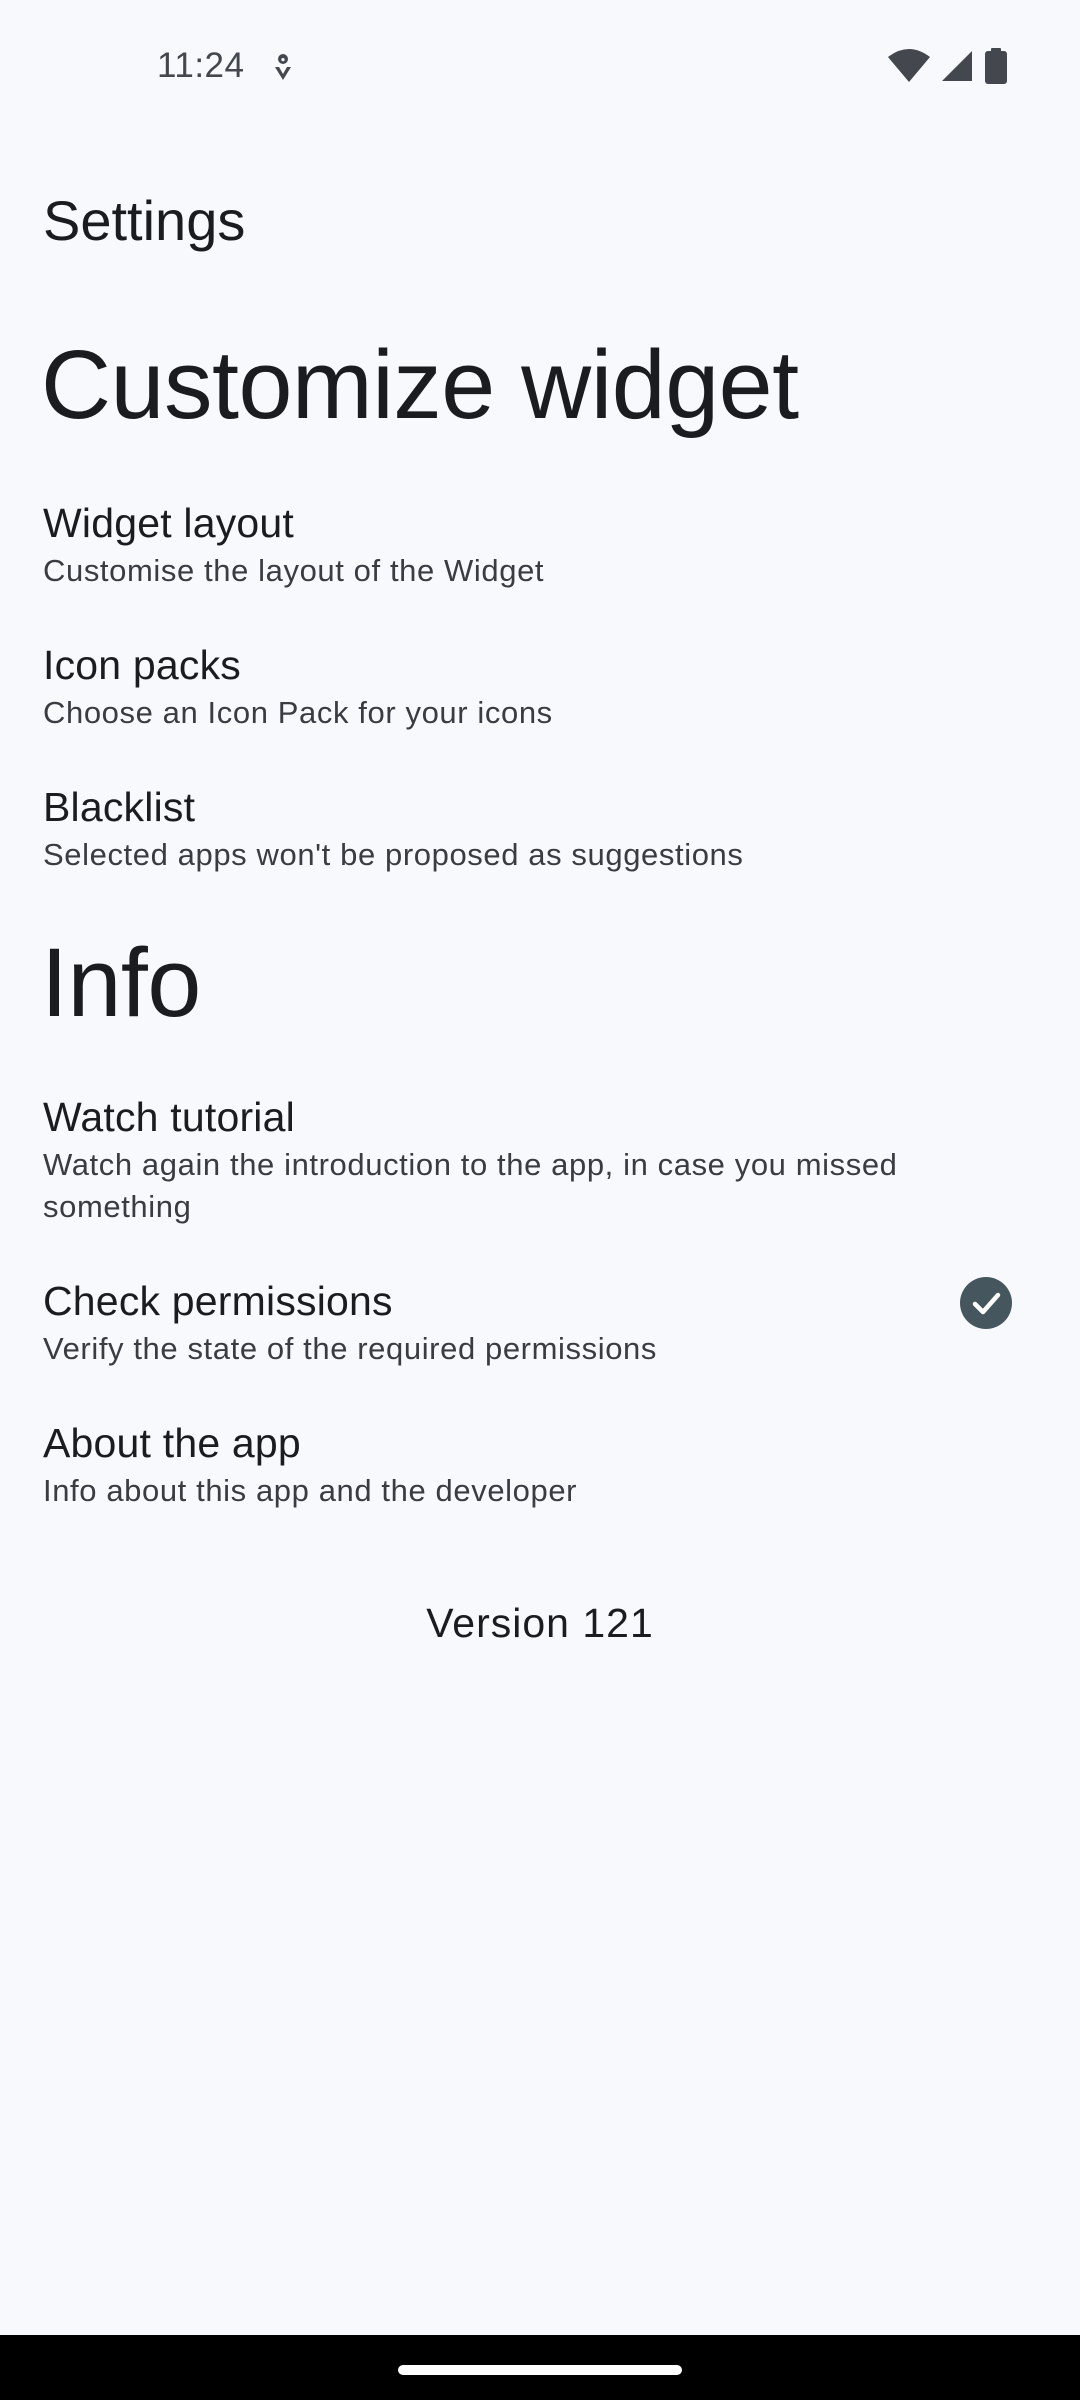 The height and width of the screenshot is (2400, 1080). What do you see at coordinates (540, 1623) in the screenshot?
I see `version-label: Version 121` at bounding box center [540, 1623].